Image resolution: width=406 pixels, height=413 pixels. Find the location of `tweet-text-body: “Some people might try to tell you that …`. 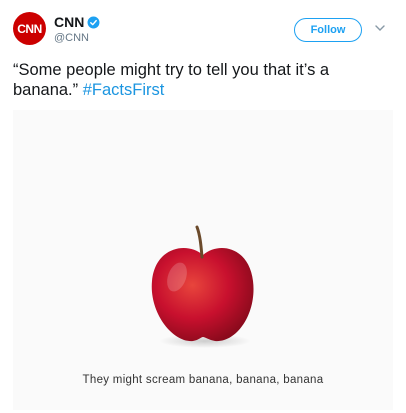

tweet-text-body: “Some people might try to tell you that … is located at coordinates (171, 80).